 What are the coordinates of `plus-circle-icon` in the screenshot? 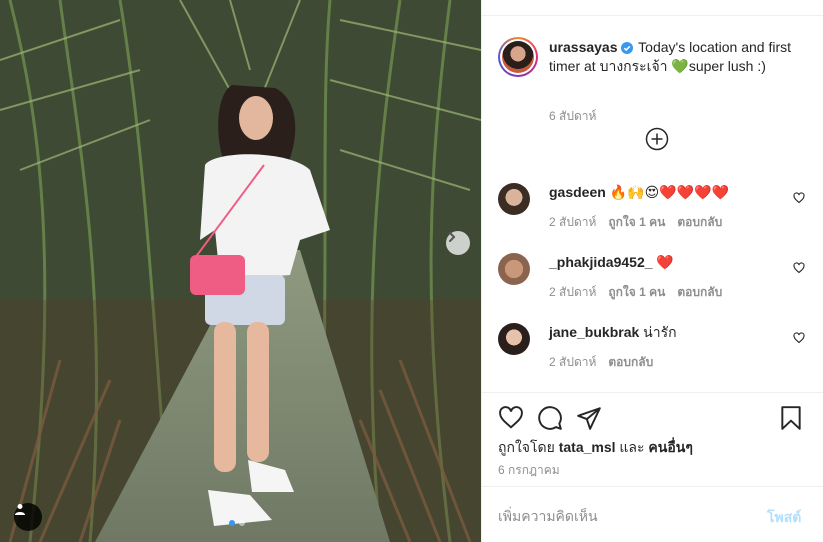 It's located at (657, 139).